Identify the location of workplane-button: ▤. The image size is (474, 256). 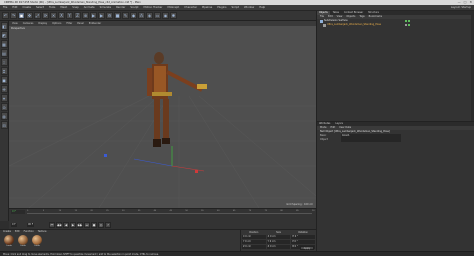
(4, 53).